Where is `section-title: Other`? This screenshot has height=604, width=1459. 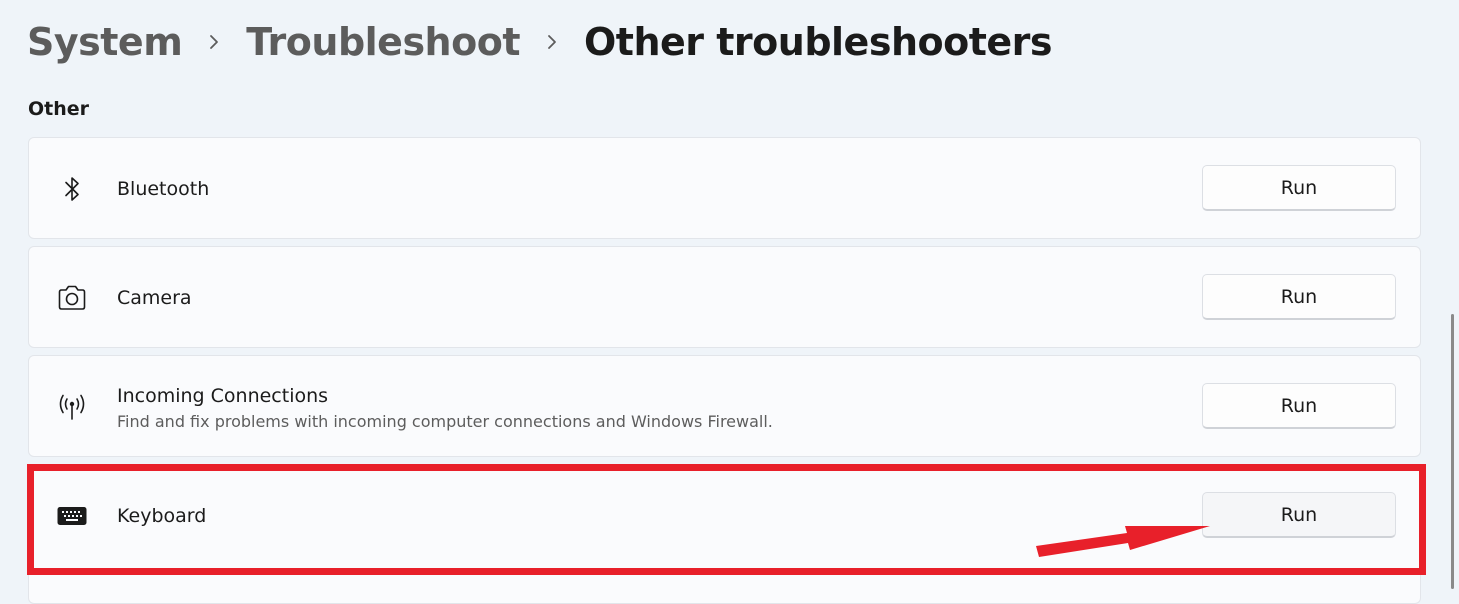
section-title: Other is located at coordinates (59, 109).